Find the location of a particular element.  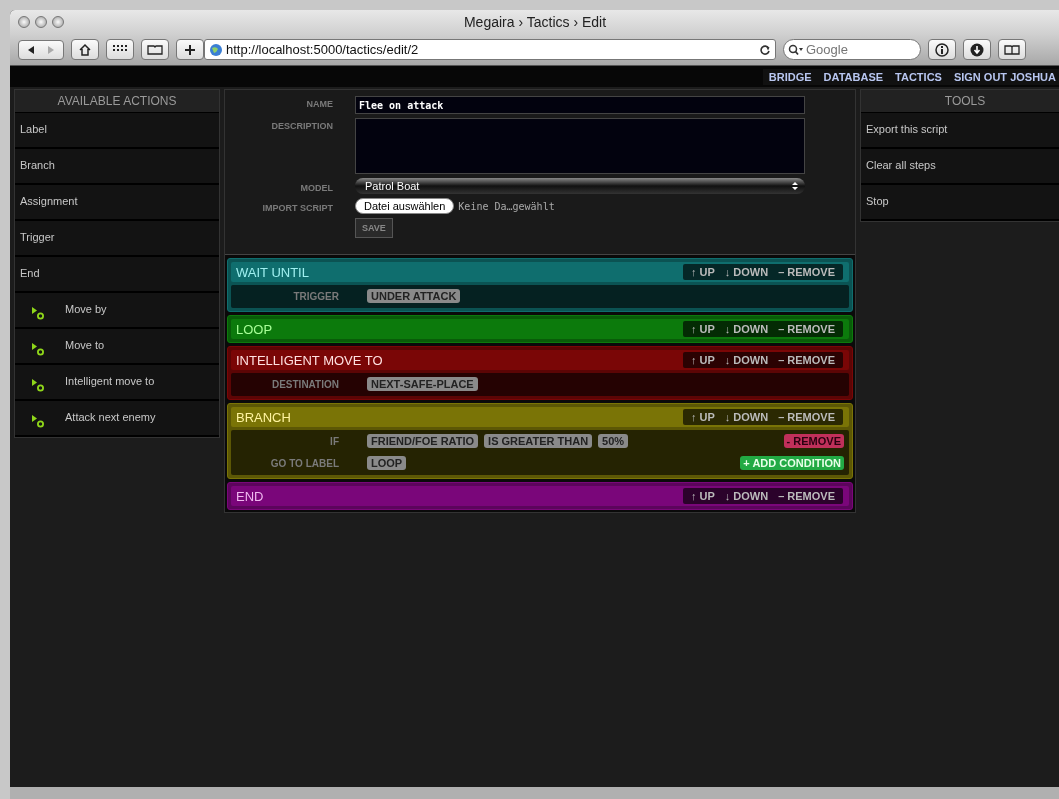

param-label: TRIGGER is located at coordinates (315, 296).